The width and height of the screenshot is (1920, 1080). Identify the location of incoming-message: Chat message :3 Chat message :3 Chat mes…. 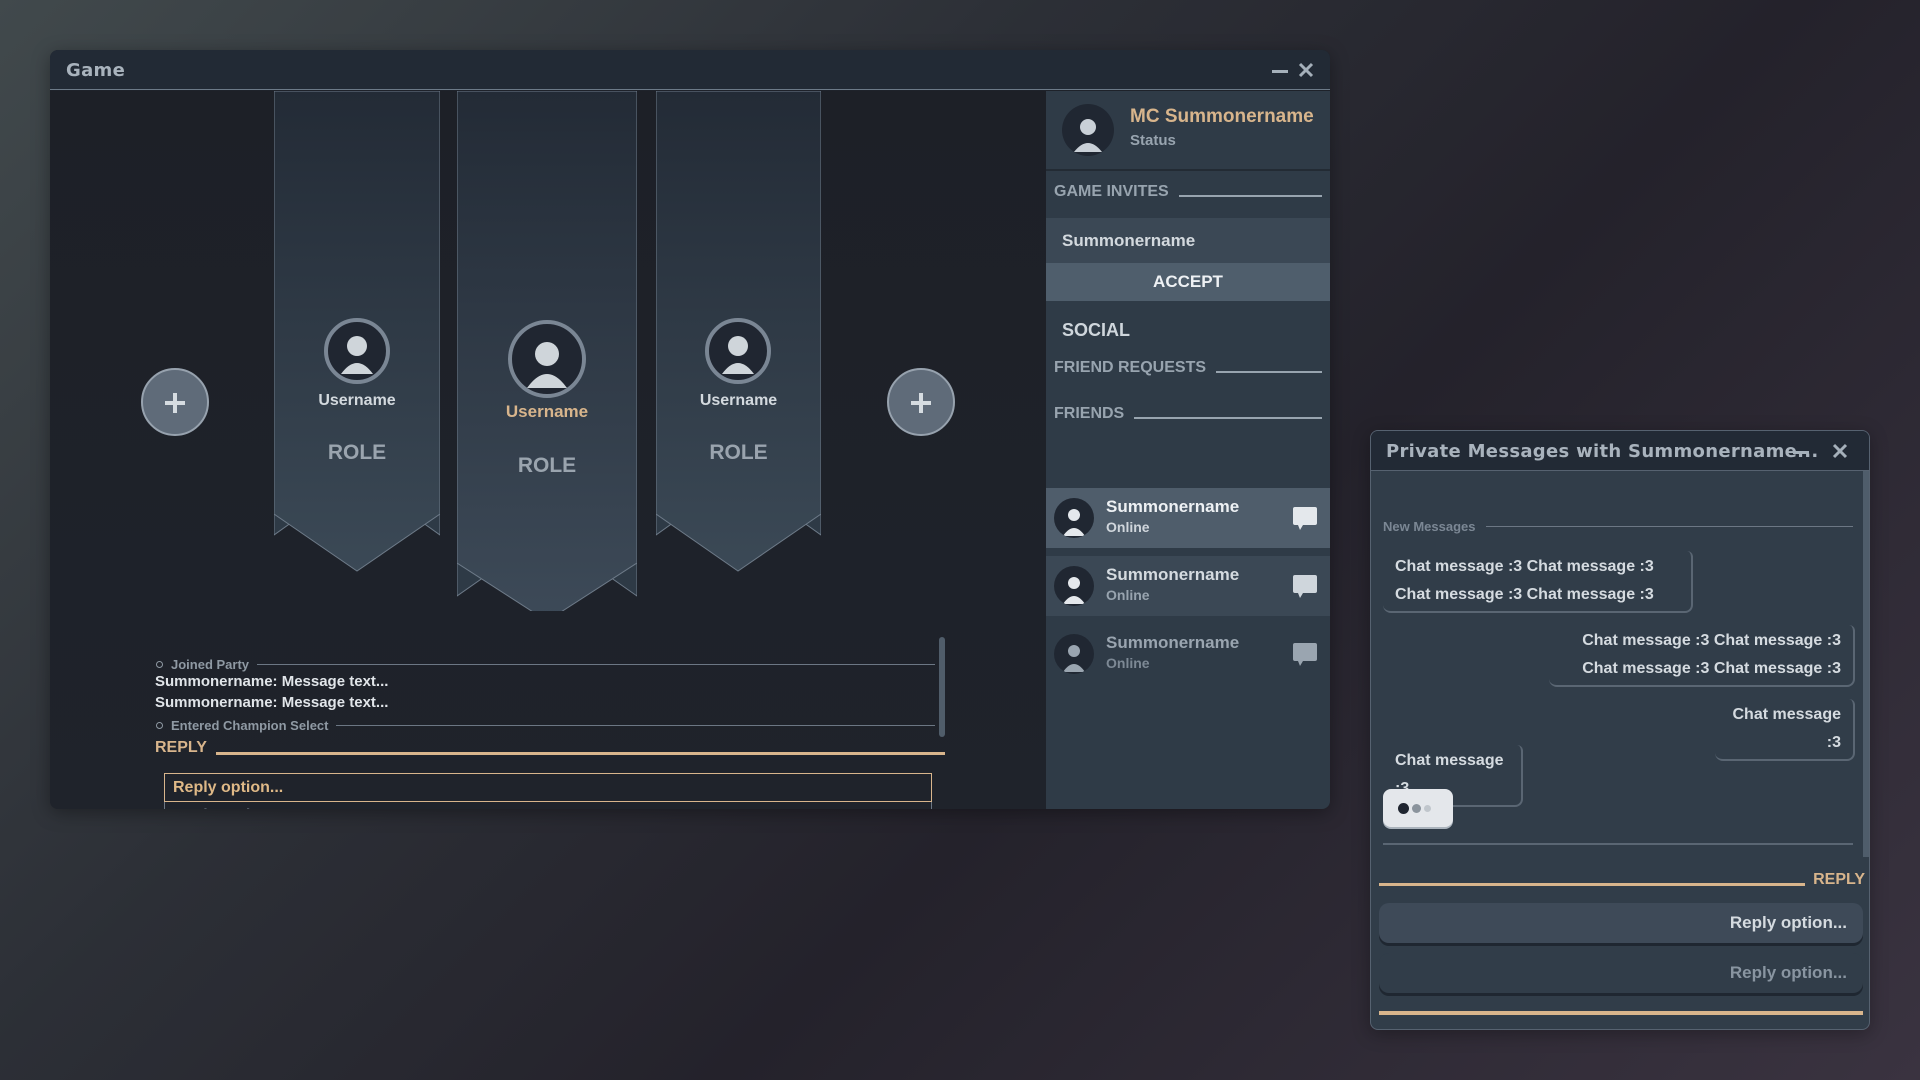
(1538, 582).